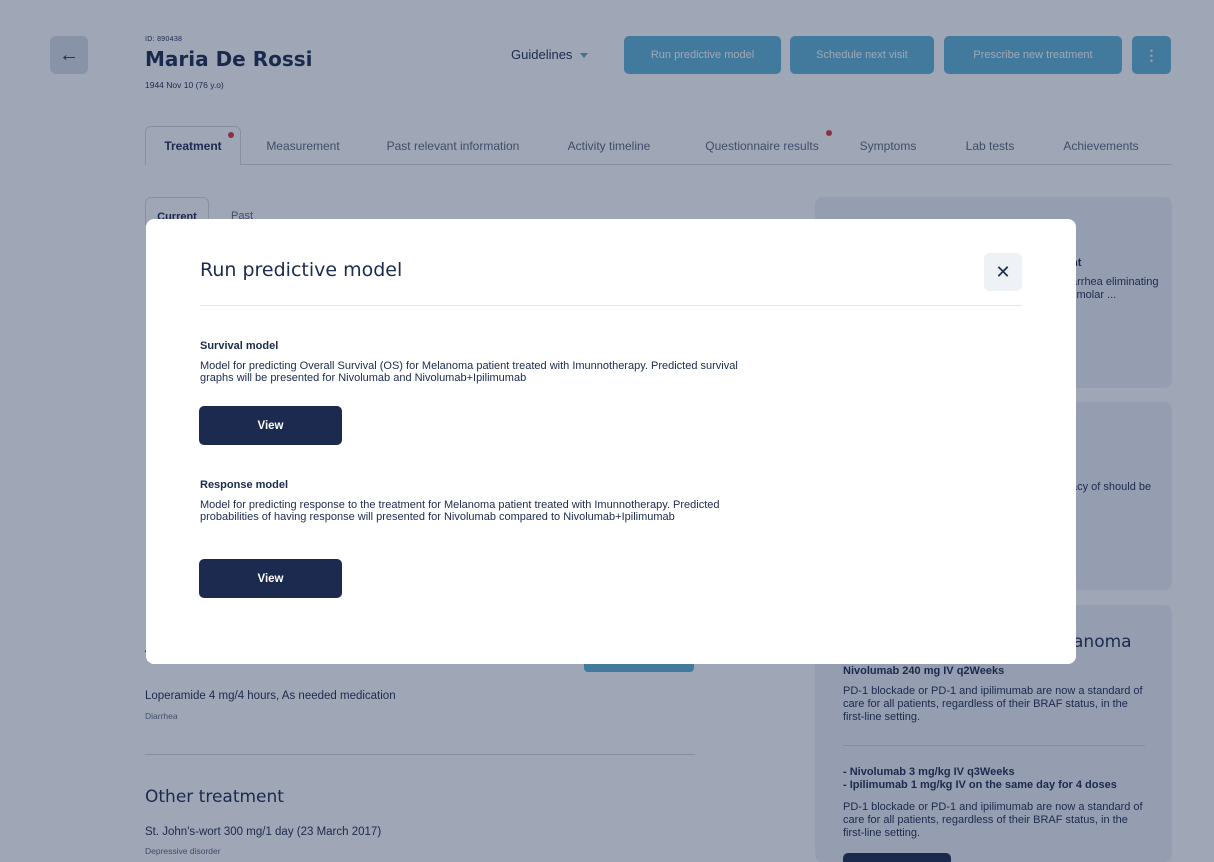 This screenshot has width=1214, height=862. What do you see at coordinates (301, 270) in the screenshot?
I see `dialog-title: Run predictive model` at bounding box center [301, 270].